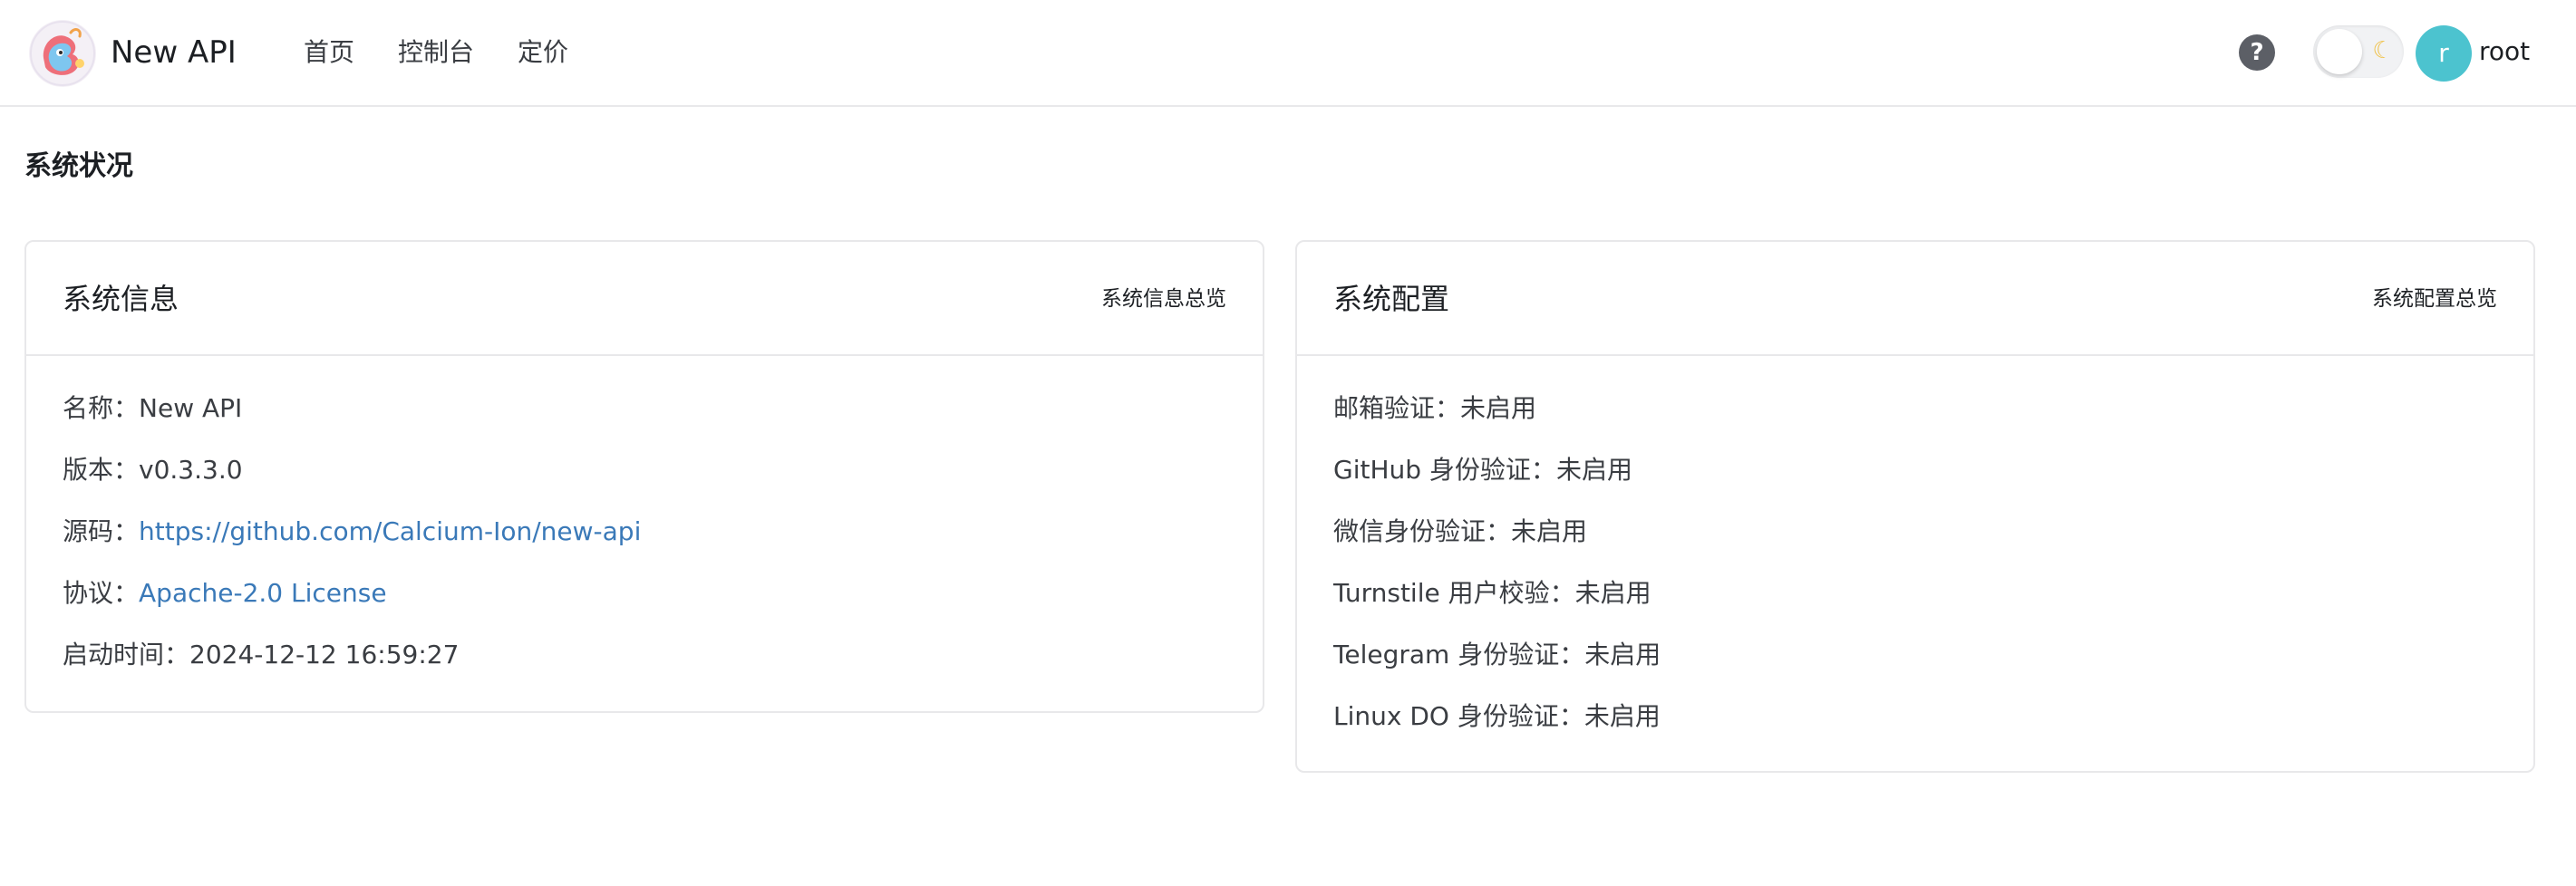 This screenshot has width=2576, height=886. I want to click on theme-toggle: ☾, so click(2358, 51).